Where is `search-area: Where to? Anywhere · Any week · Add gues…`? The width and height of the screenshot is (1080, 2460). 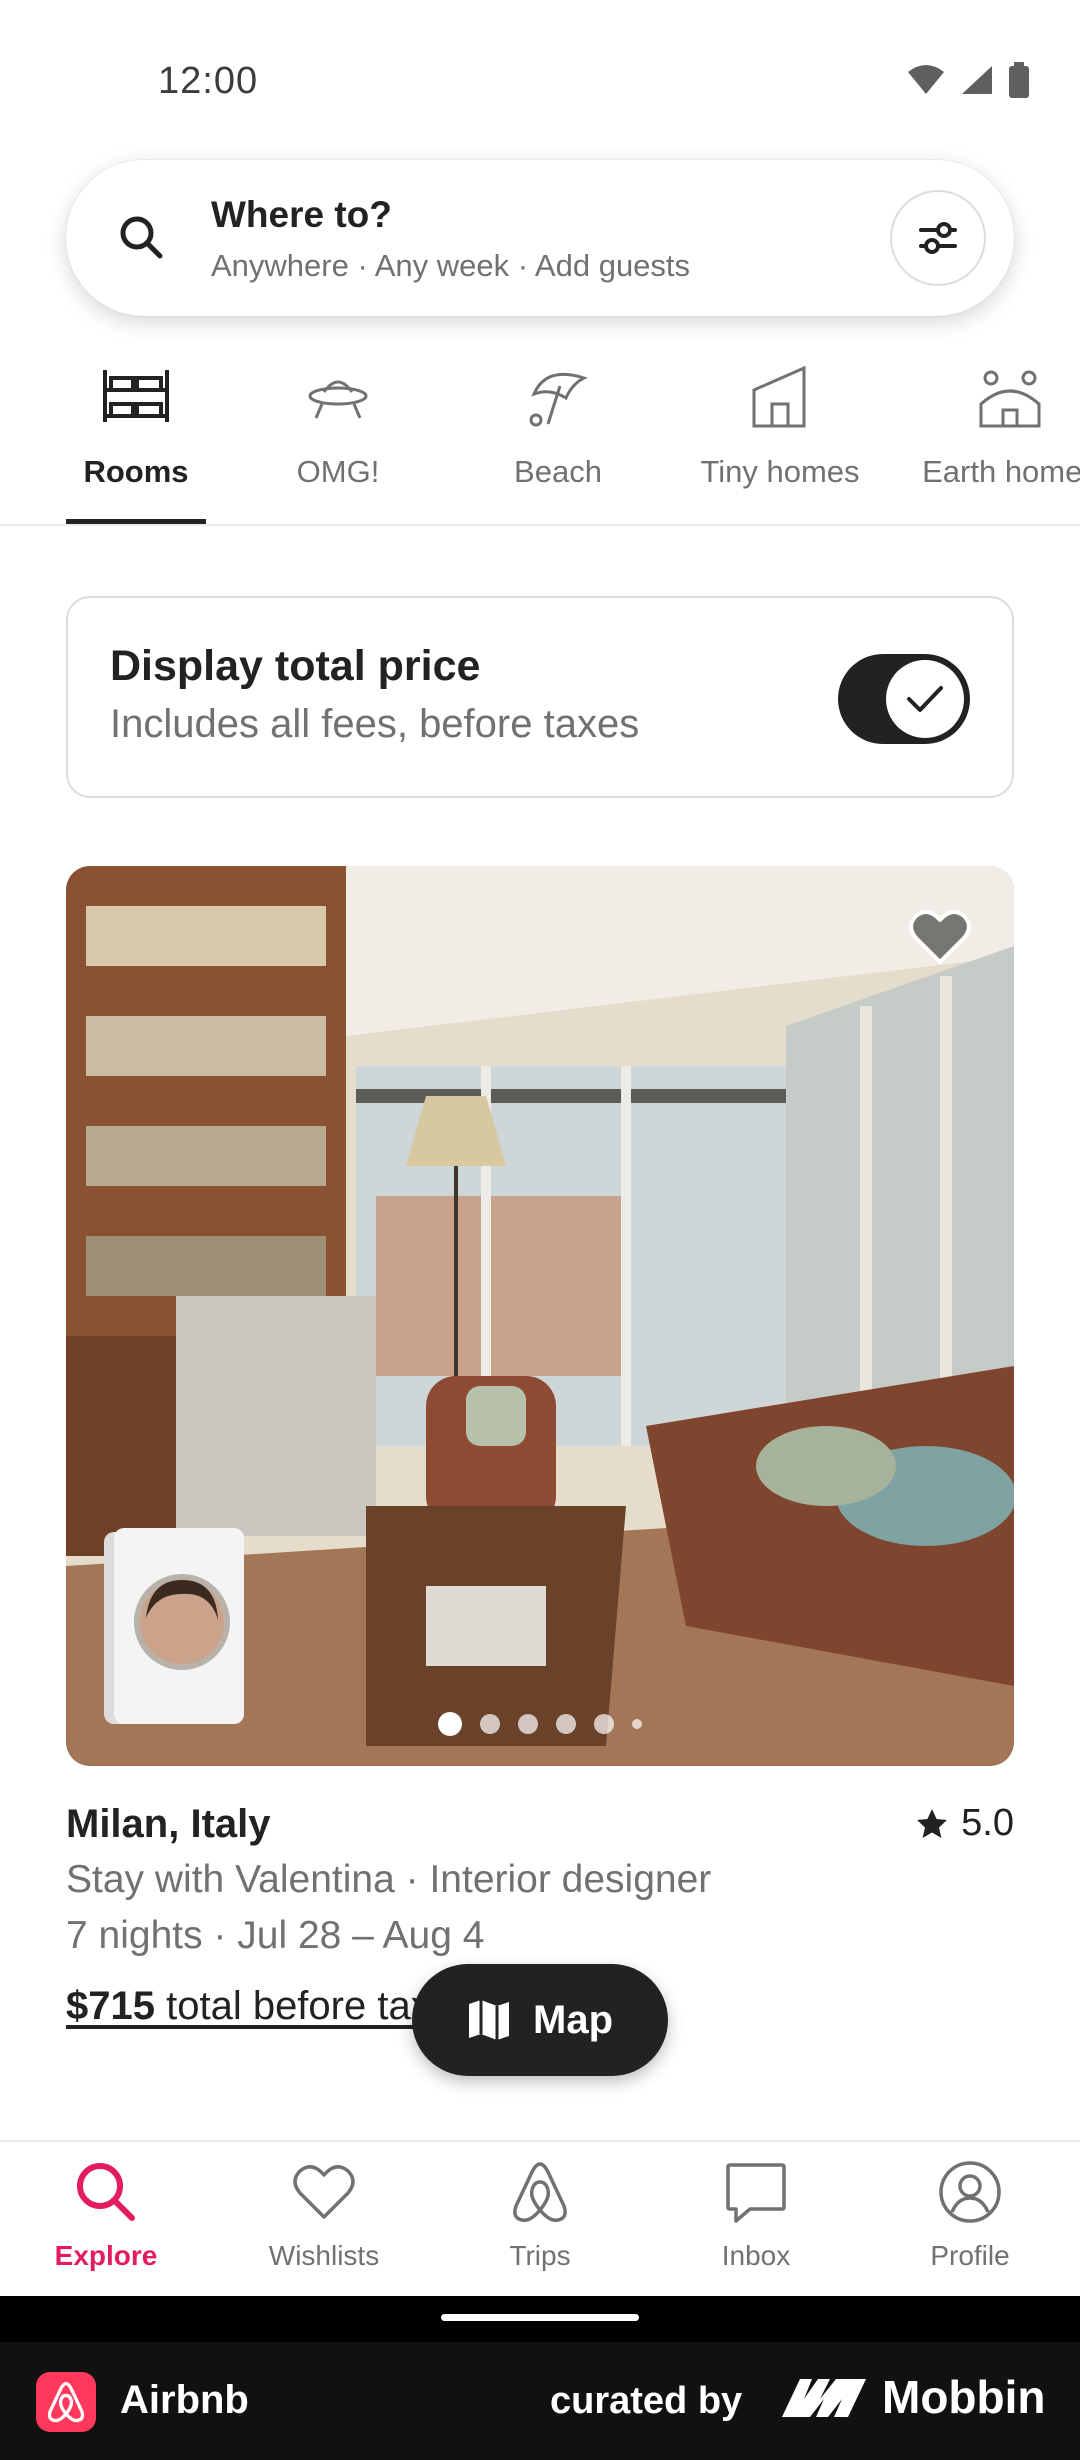 search-area: Where to? Anywhere · Any week · Add gues… is located at coordinates (540, 242).